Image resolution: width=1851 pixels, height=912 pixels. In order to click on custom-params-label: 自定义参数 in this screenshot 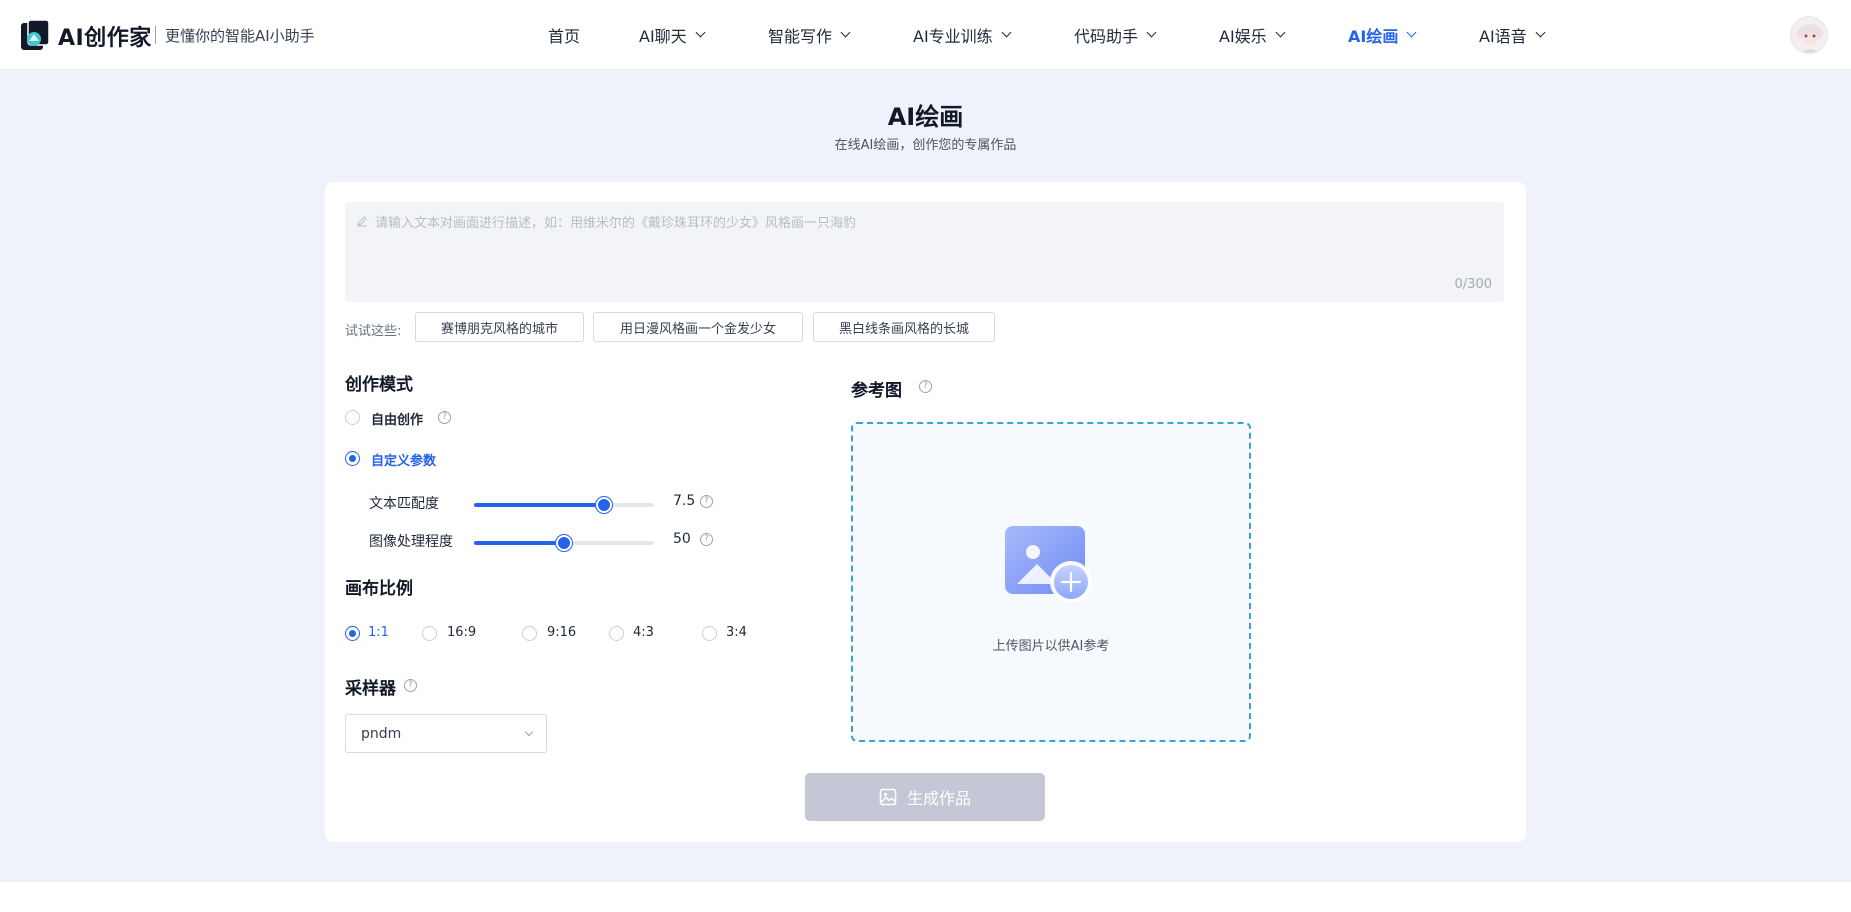, I will do `click(403, 459)`.